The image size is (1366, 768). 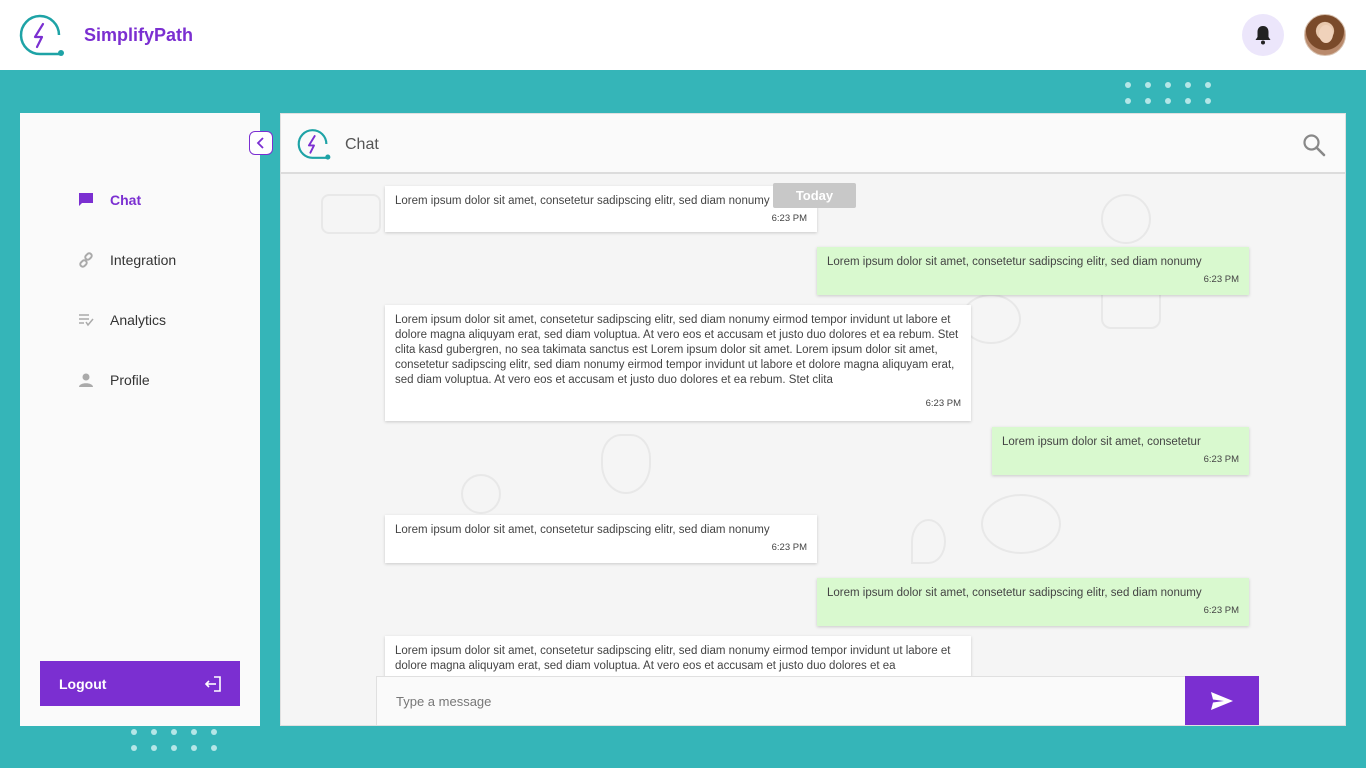 What do you see at coordinates (683, 35) in the screenshot?
I see `top-bar: SimplifyPath` at bounding box center [683, 35].